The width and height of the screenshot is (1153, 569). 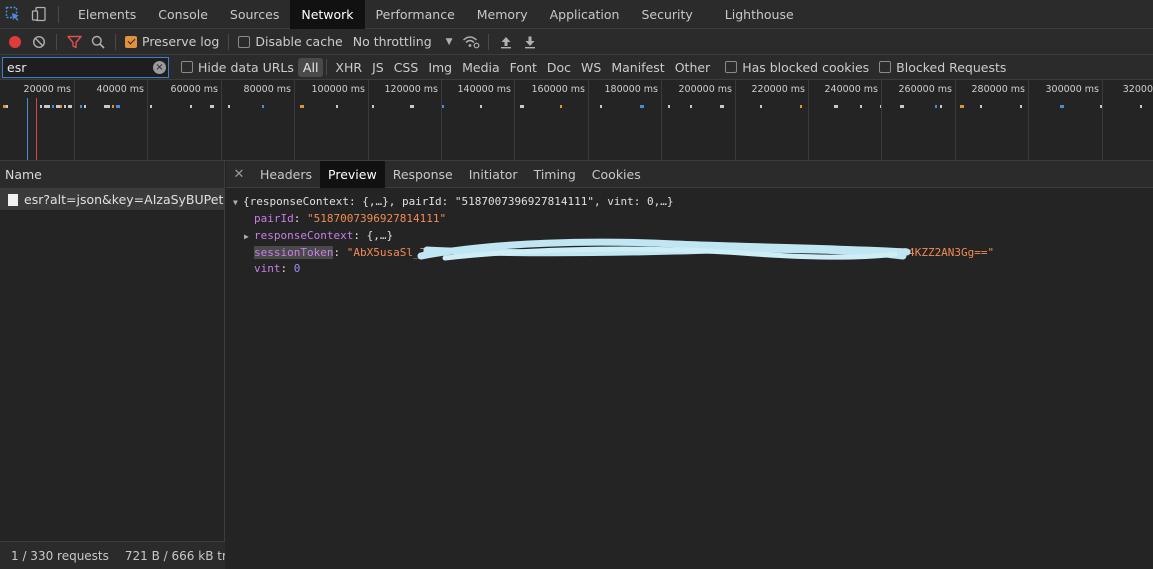 I want to click on blocked-requests-label: Blocked Requests, so click(x=951, y=67).